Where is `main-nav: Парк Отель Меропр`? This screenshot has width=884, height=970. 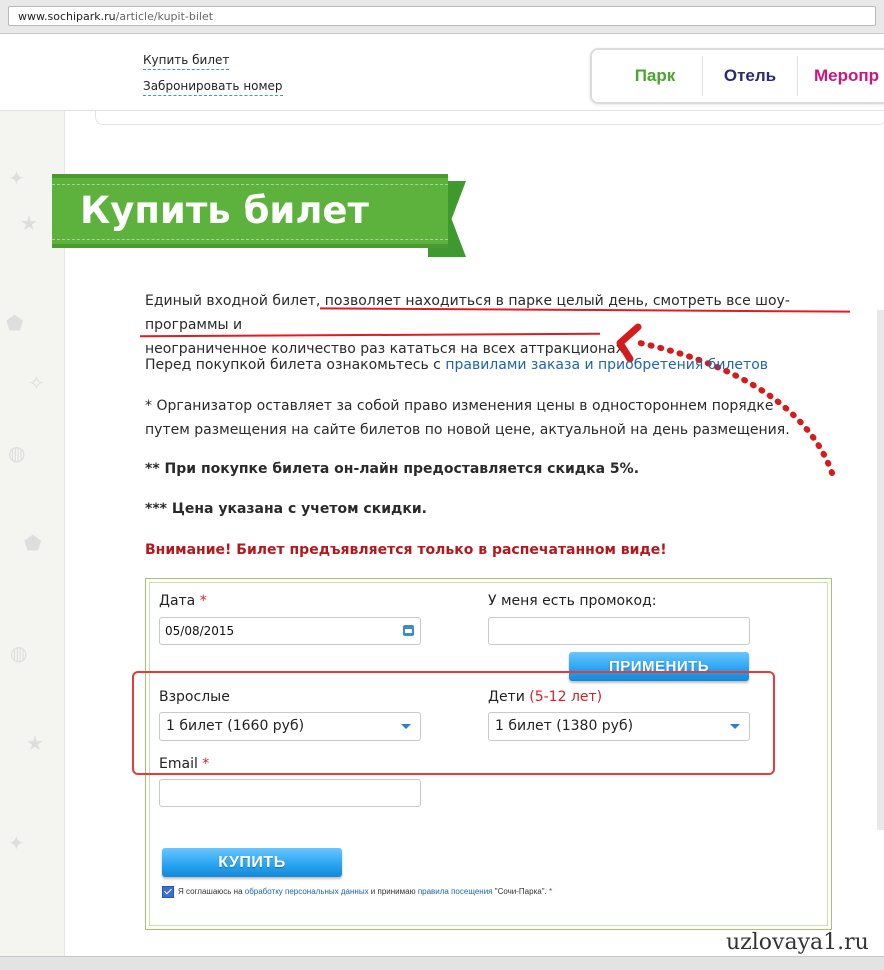 main-nav: Парк Отель Меропр is located at coordinates (737, 76).